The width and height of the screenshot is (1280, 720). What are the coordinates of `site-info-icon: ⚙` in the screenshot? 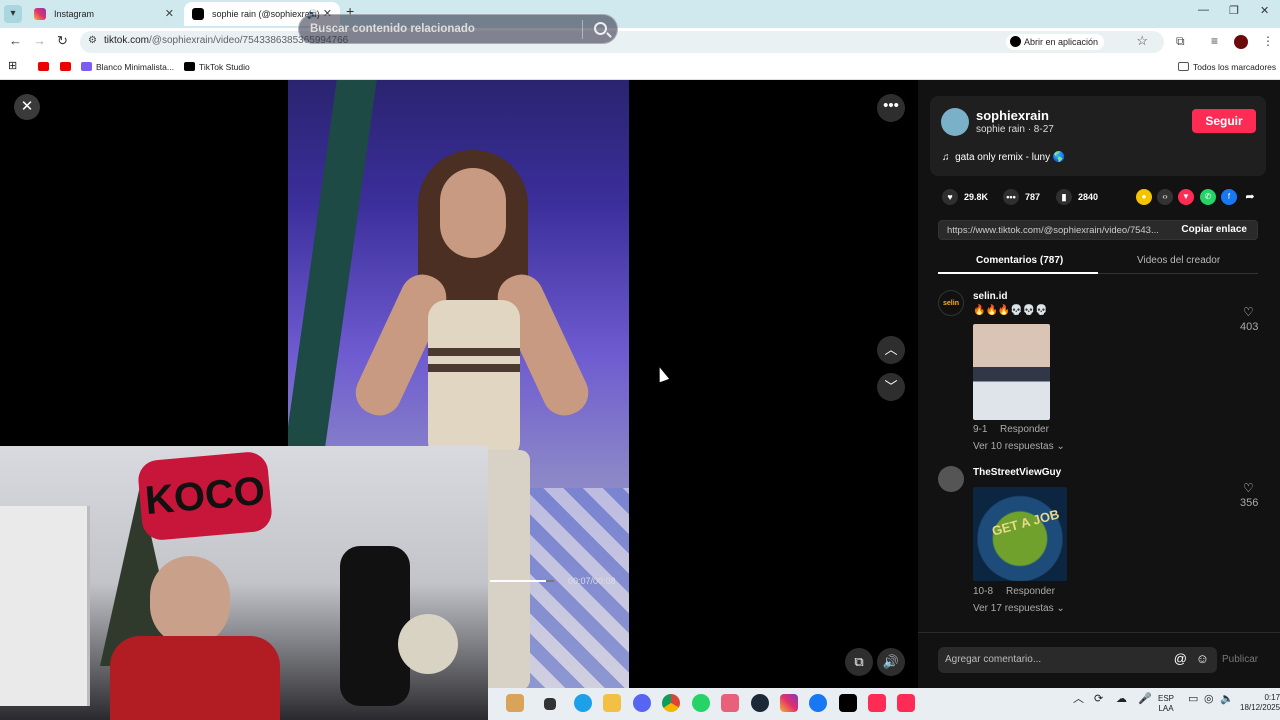 It's located at (92, 40).